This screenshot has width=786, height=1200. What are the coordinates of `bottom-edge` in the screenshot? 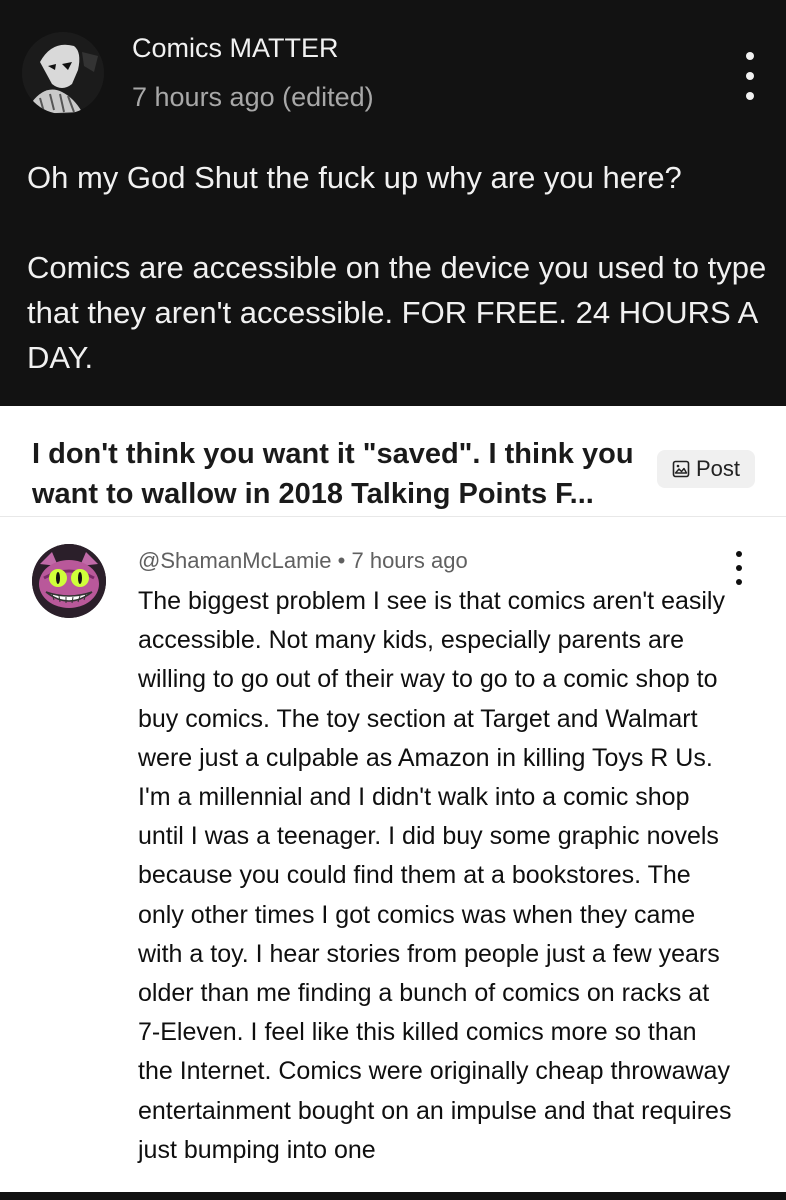 It's located at (393, 1196).